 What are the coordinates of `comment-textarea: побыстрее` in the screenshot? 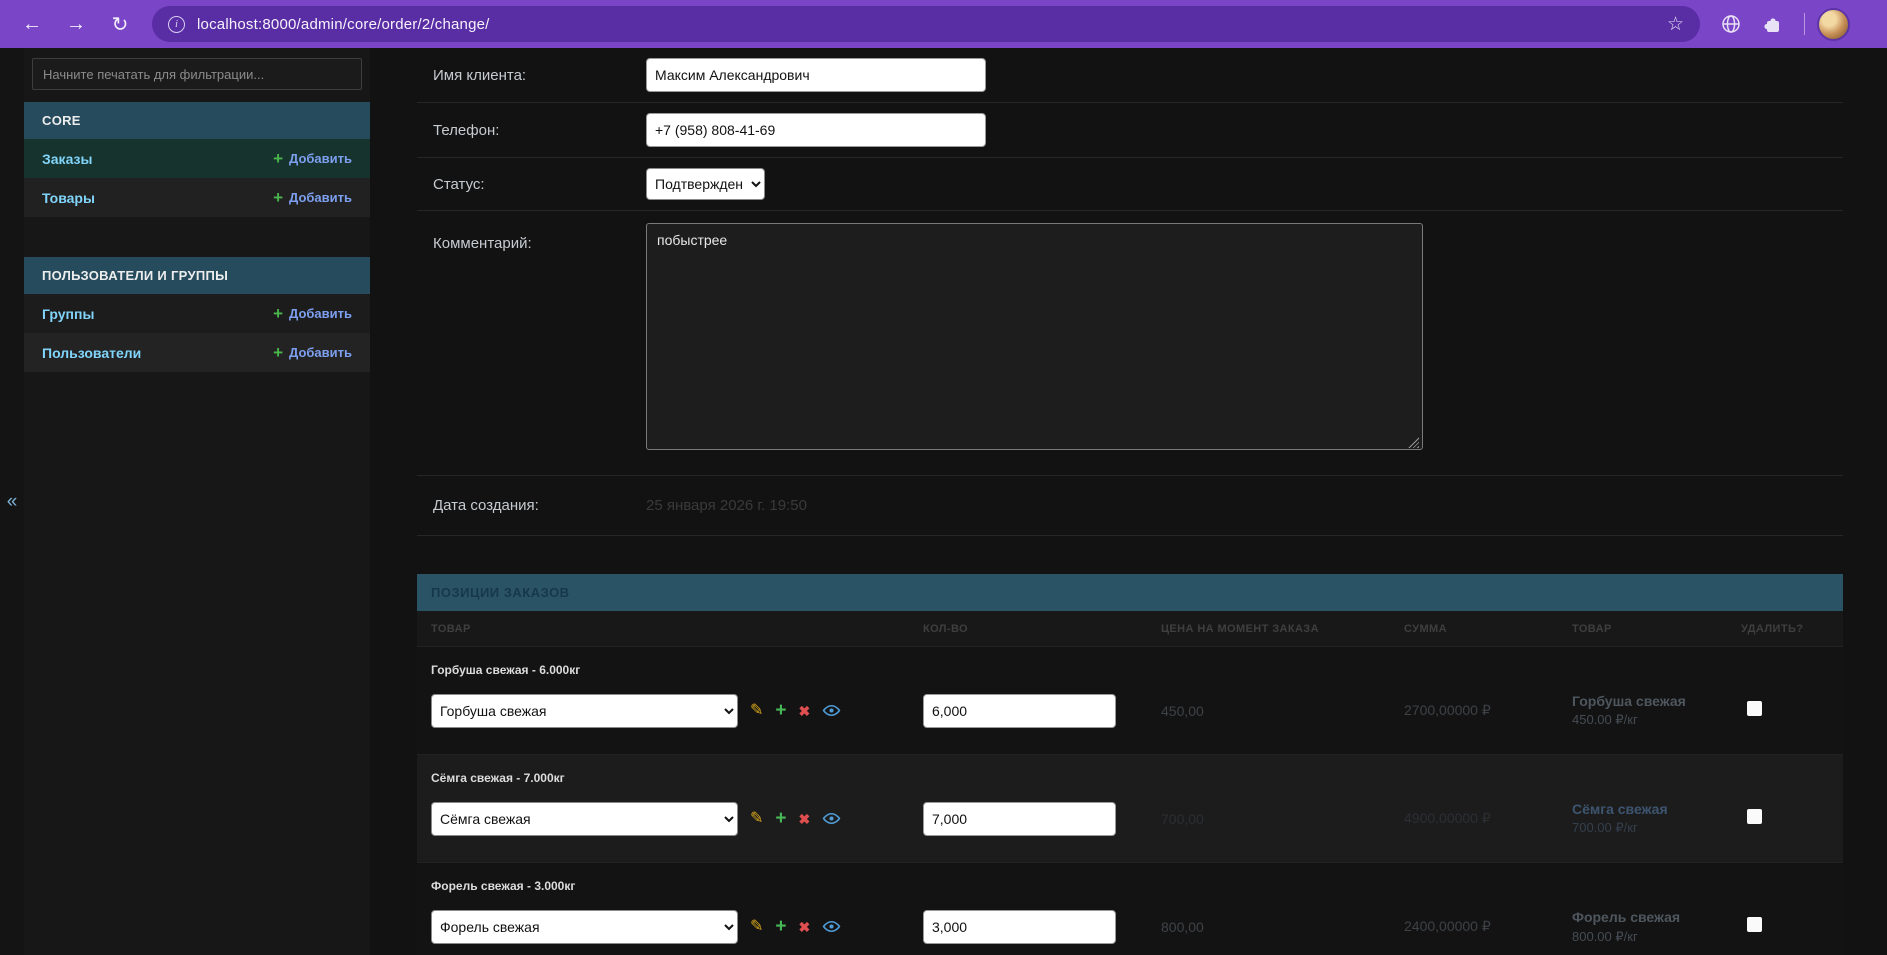 It's located at (1034, 336).